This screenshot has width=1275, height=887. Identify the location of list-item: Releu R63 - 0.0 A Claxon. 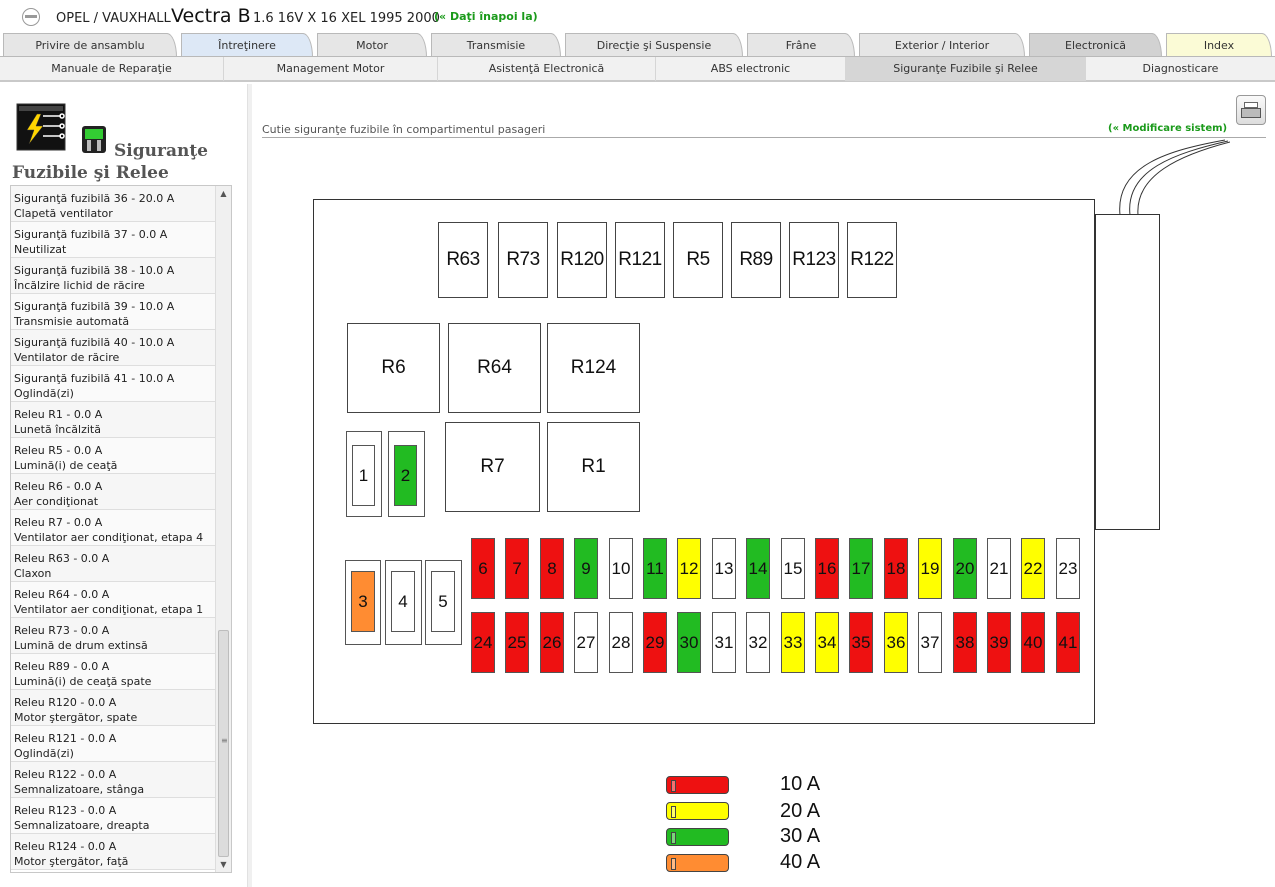
(113, 564).